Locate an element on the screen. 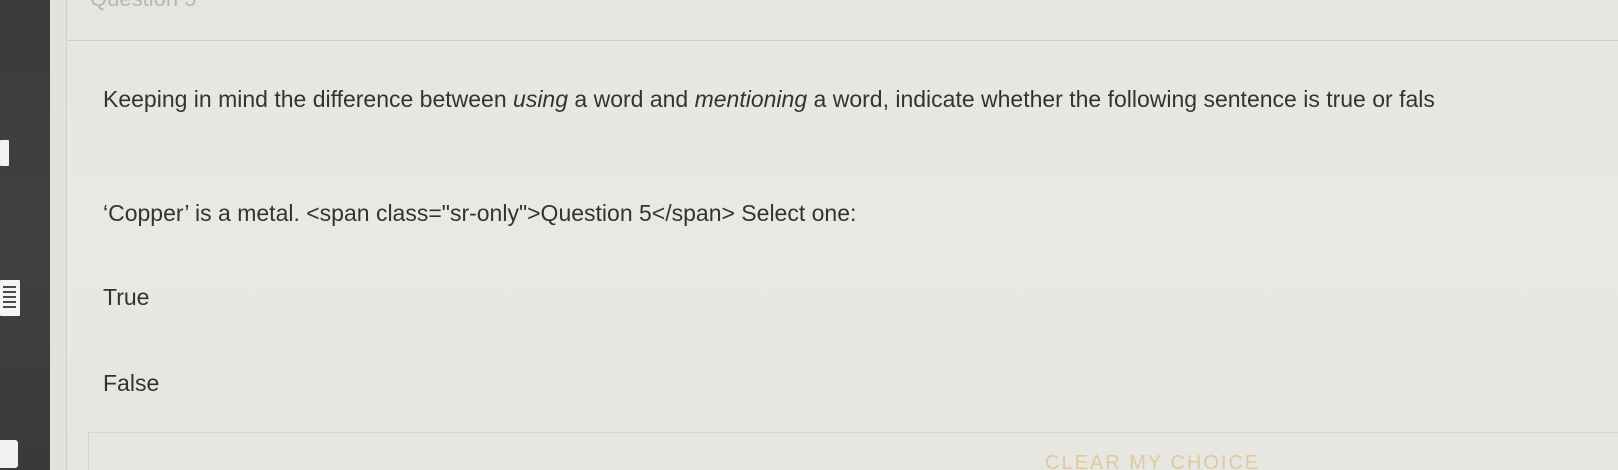 The width and height of the screenshot is (1618, 470). sidebar-marker is located at coordinates (4, 153).